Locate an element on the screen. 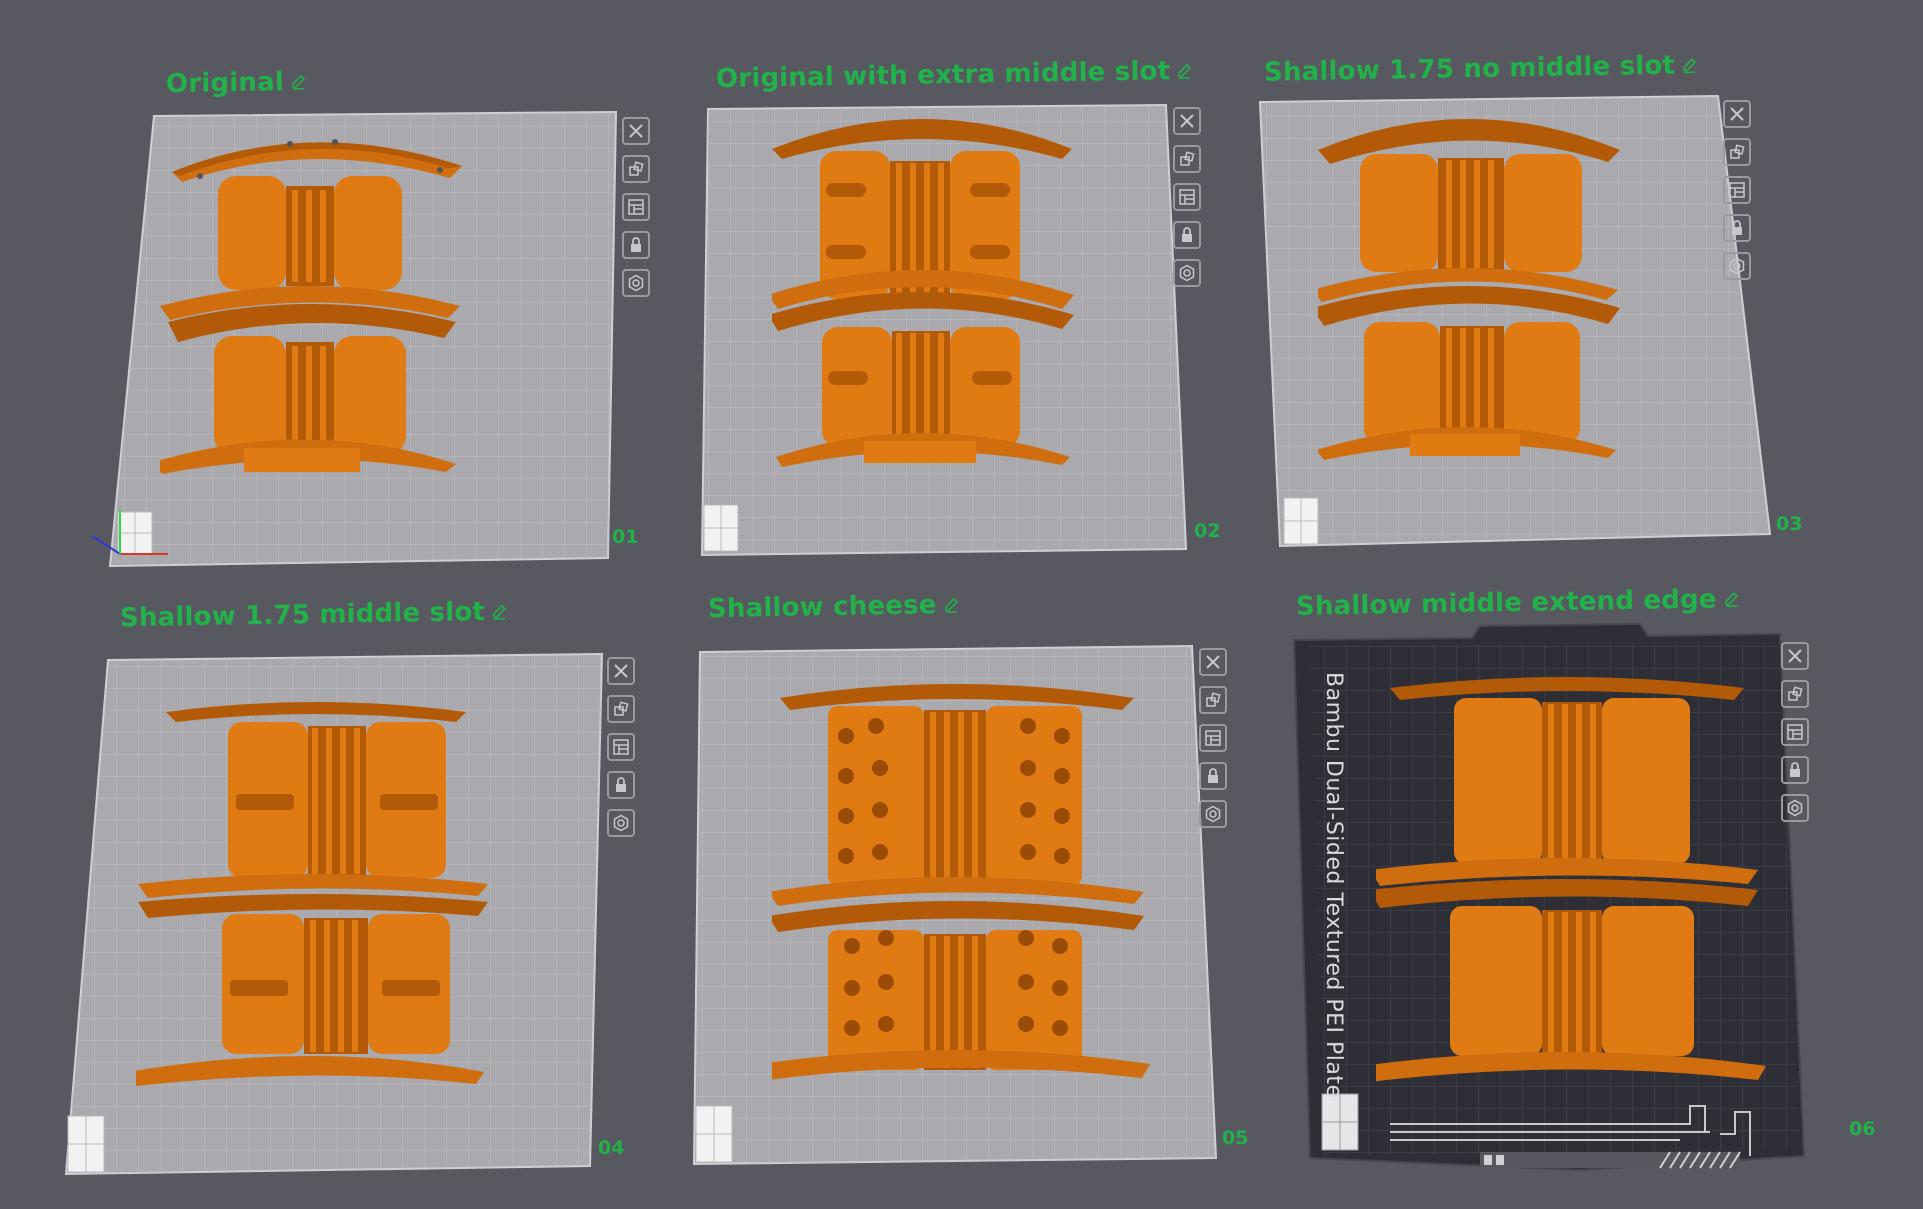 The image size is (1923, 1209). plate-6-bed-label: Bambu Dual-Sided Textured PEI Plate is located at coordinates (1333, 885).